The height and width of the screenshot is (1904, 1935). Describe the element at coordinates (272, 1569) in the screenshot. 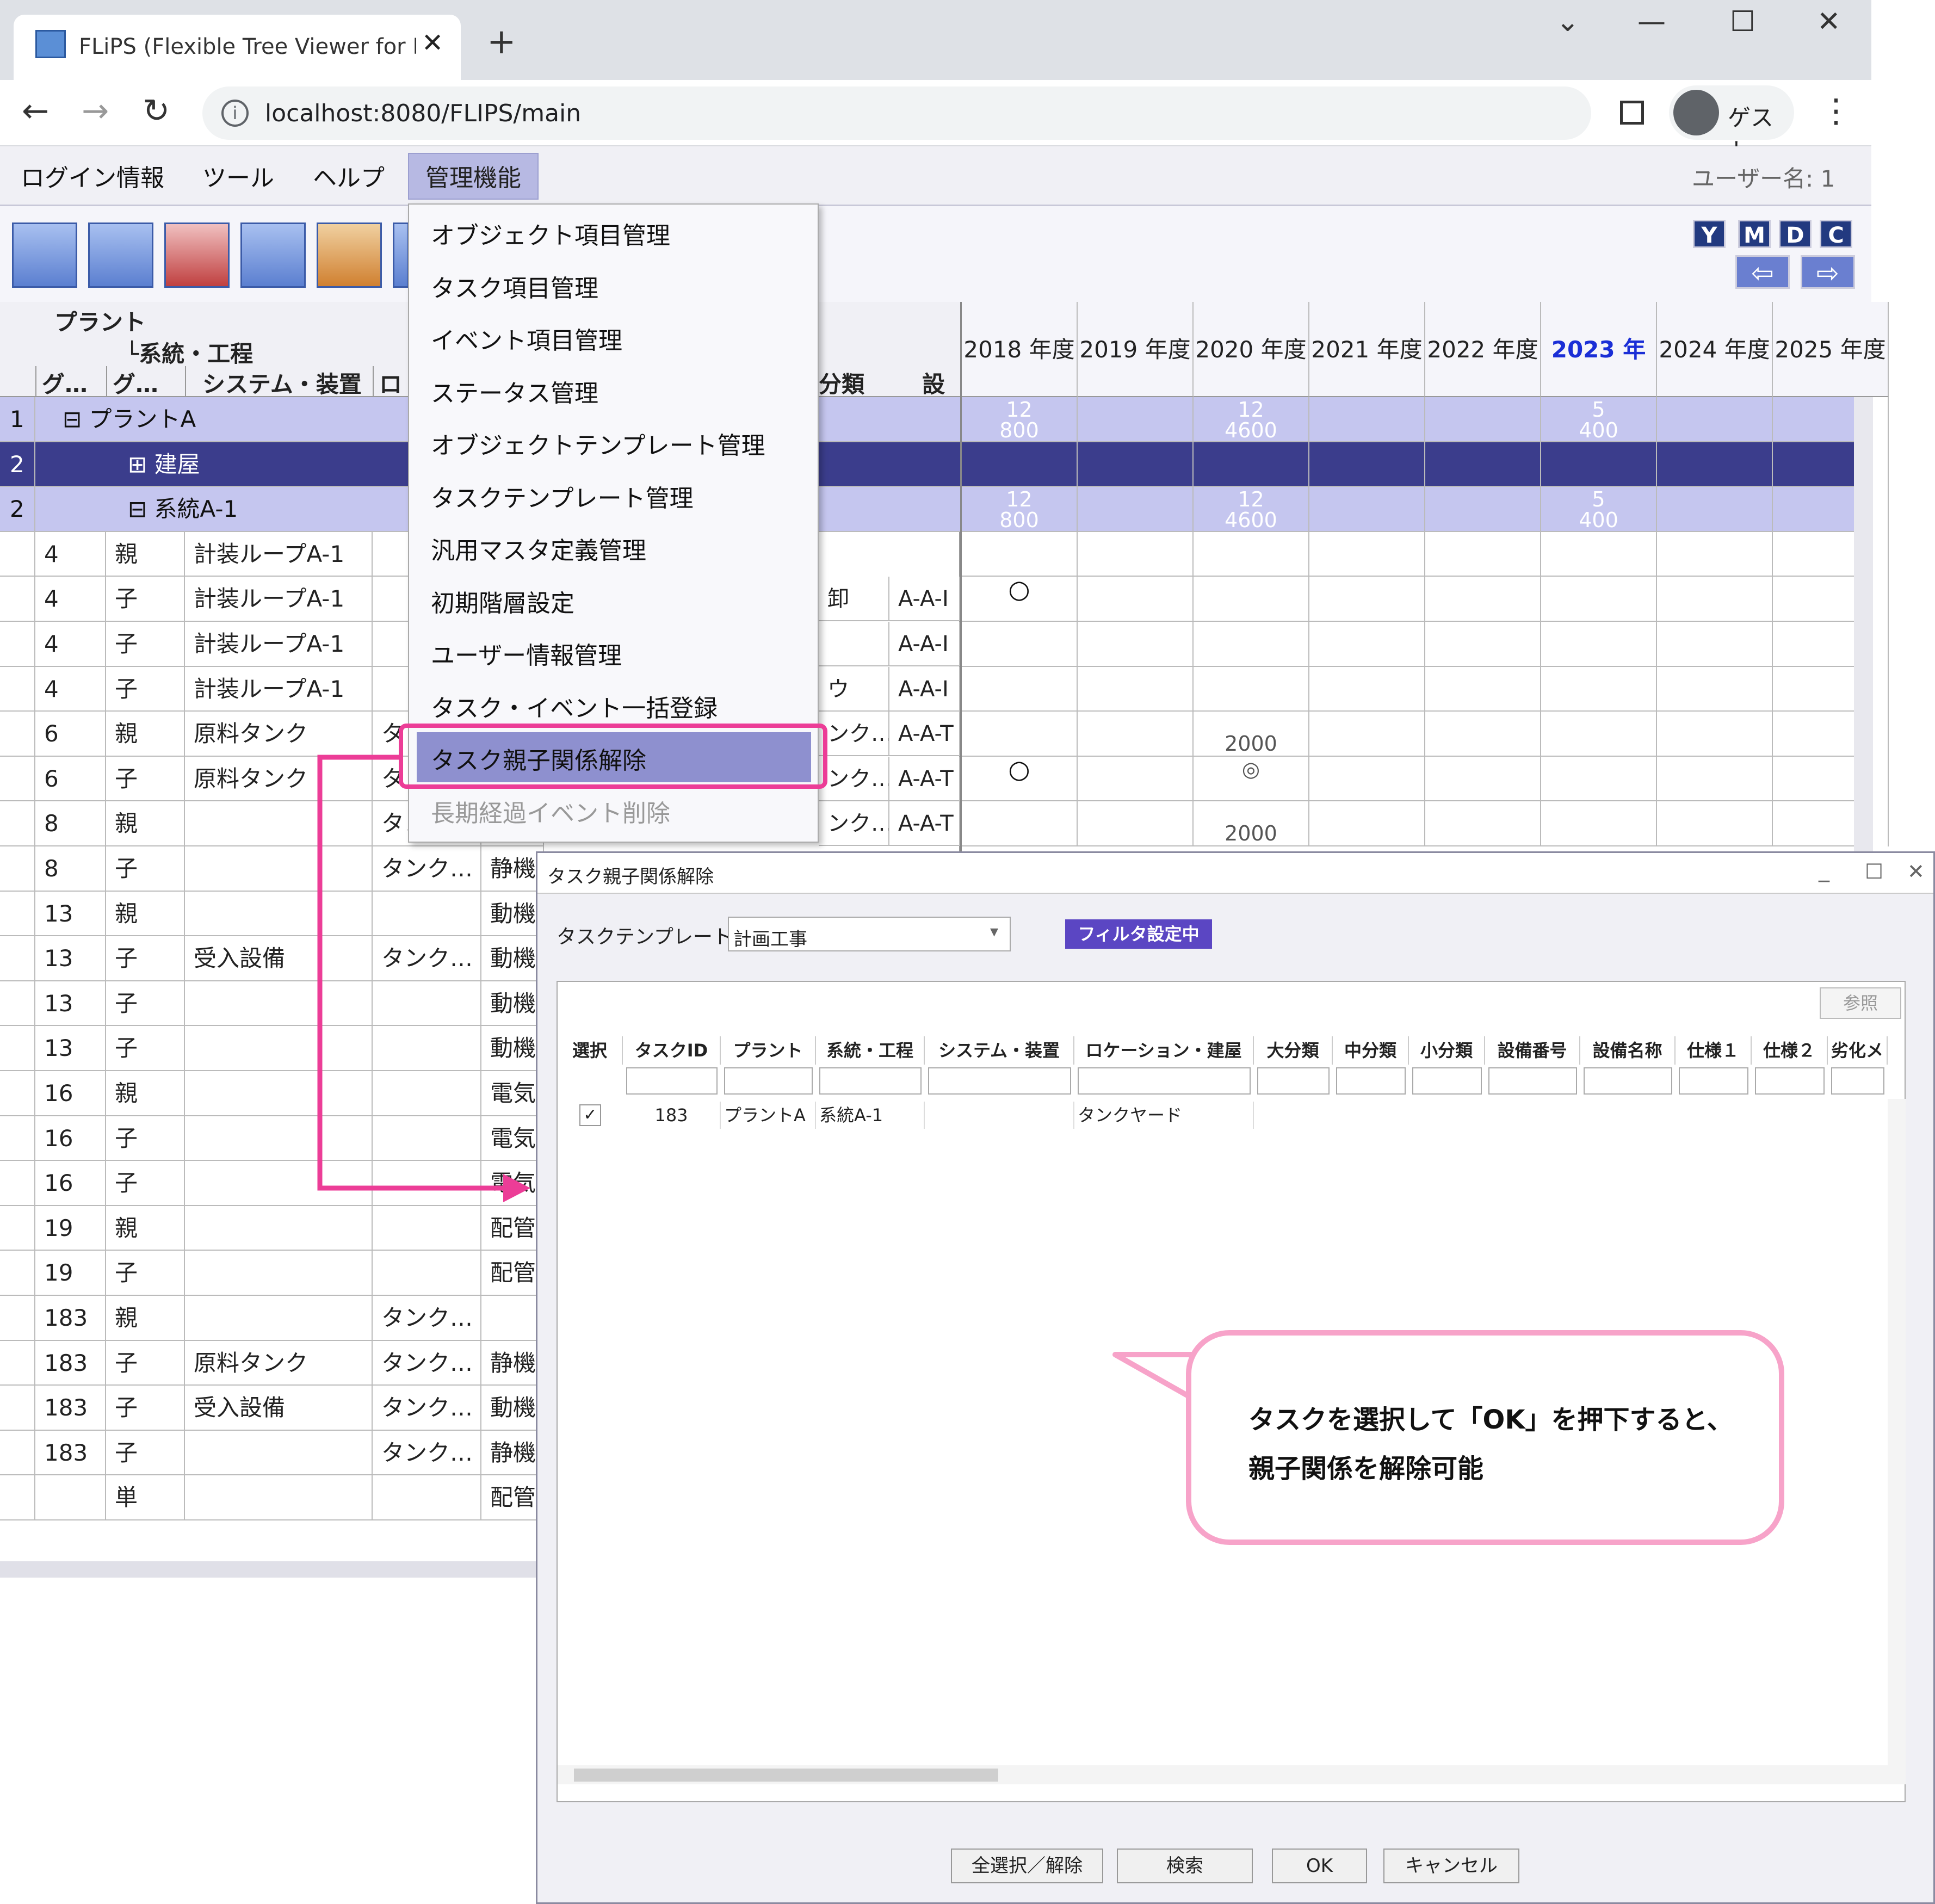

I see `horizontal-scrollbar` at that location.